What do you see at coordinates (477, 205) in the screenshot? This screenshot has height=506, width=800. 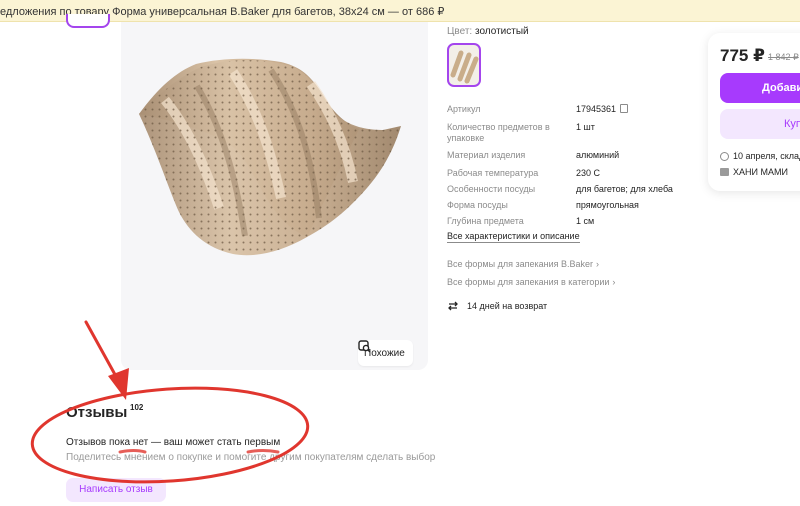 I see `spec-key: Форма посуды` at bounding box center [477, 205].